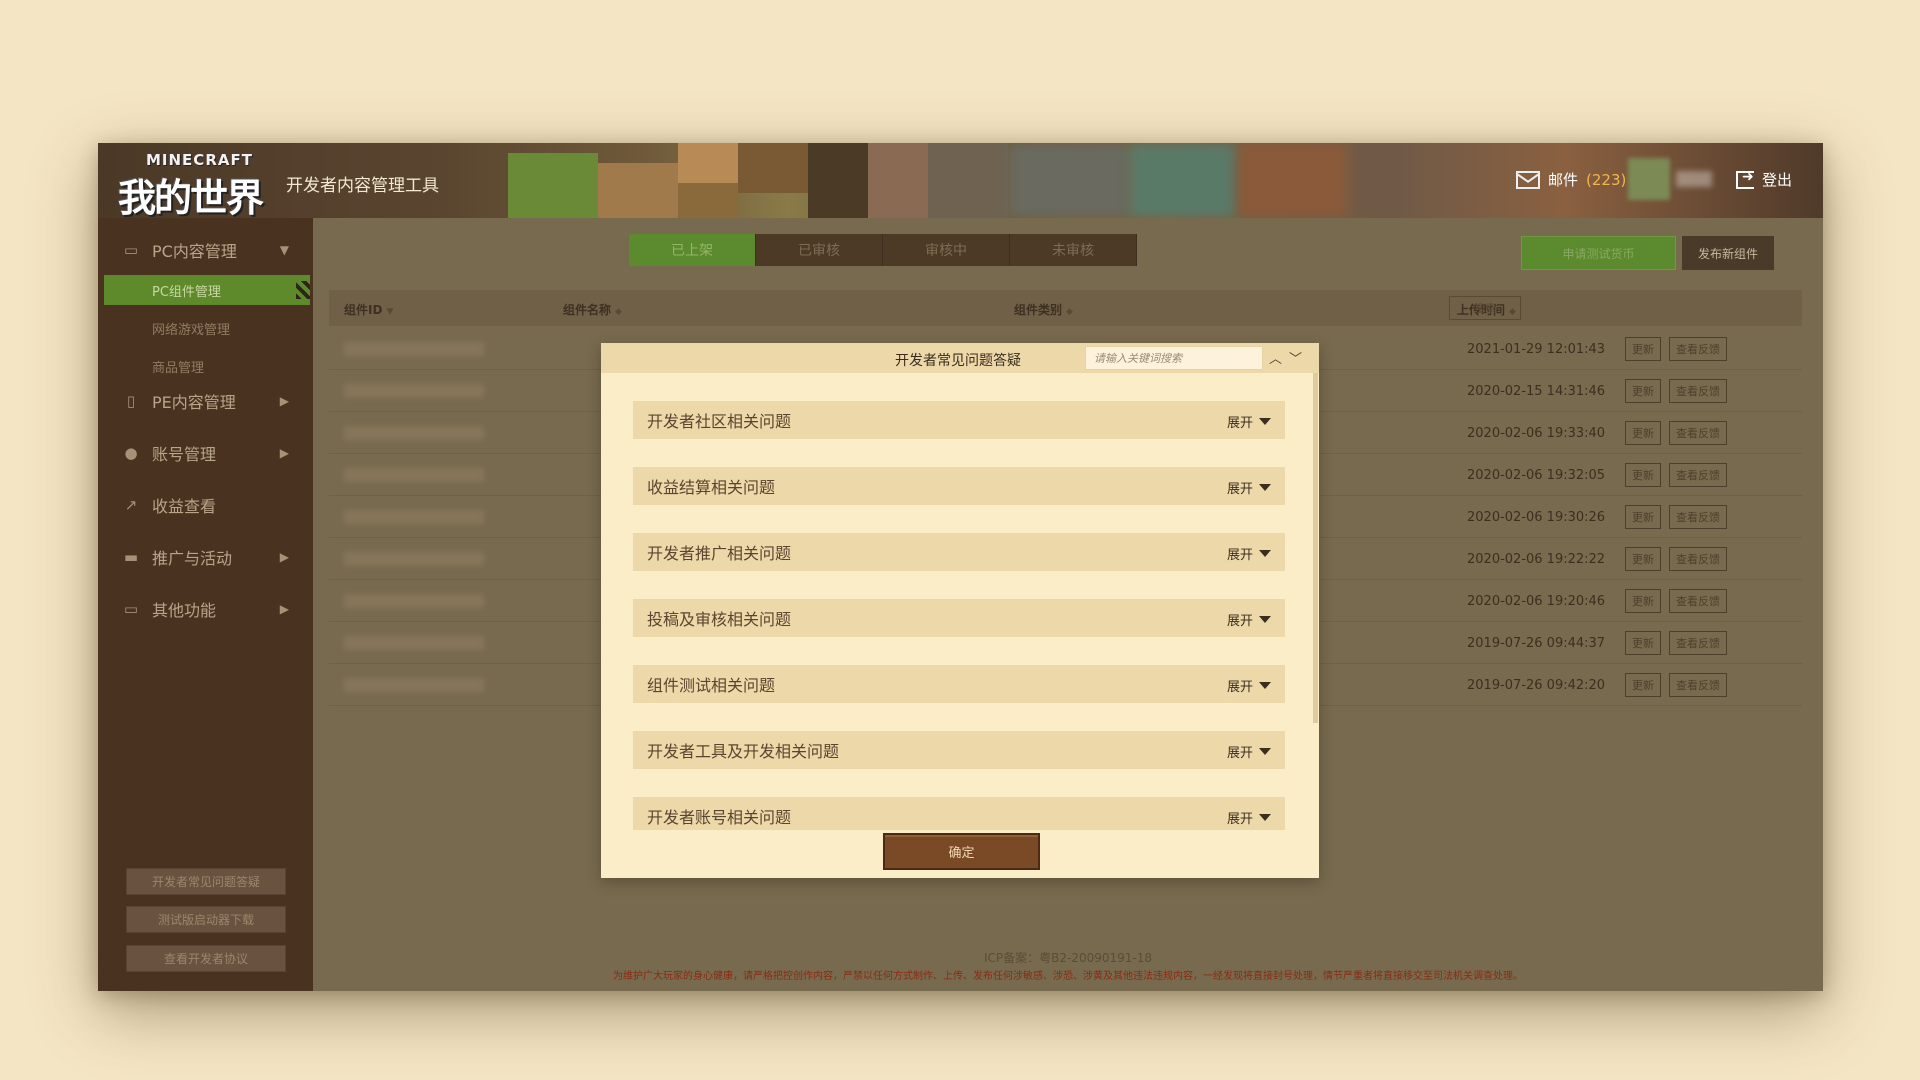  What do you see at coordinates (1777, 180) in the screenshot?
I see `logout-label: 登出` at bounding box center [1777, 180].